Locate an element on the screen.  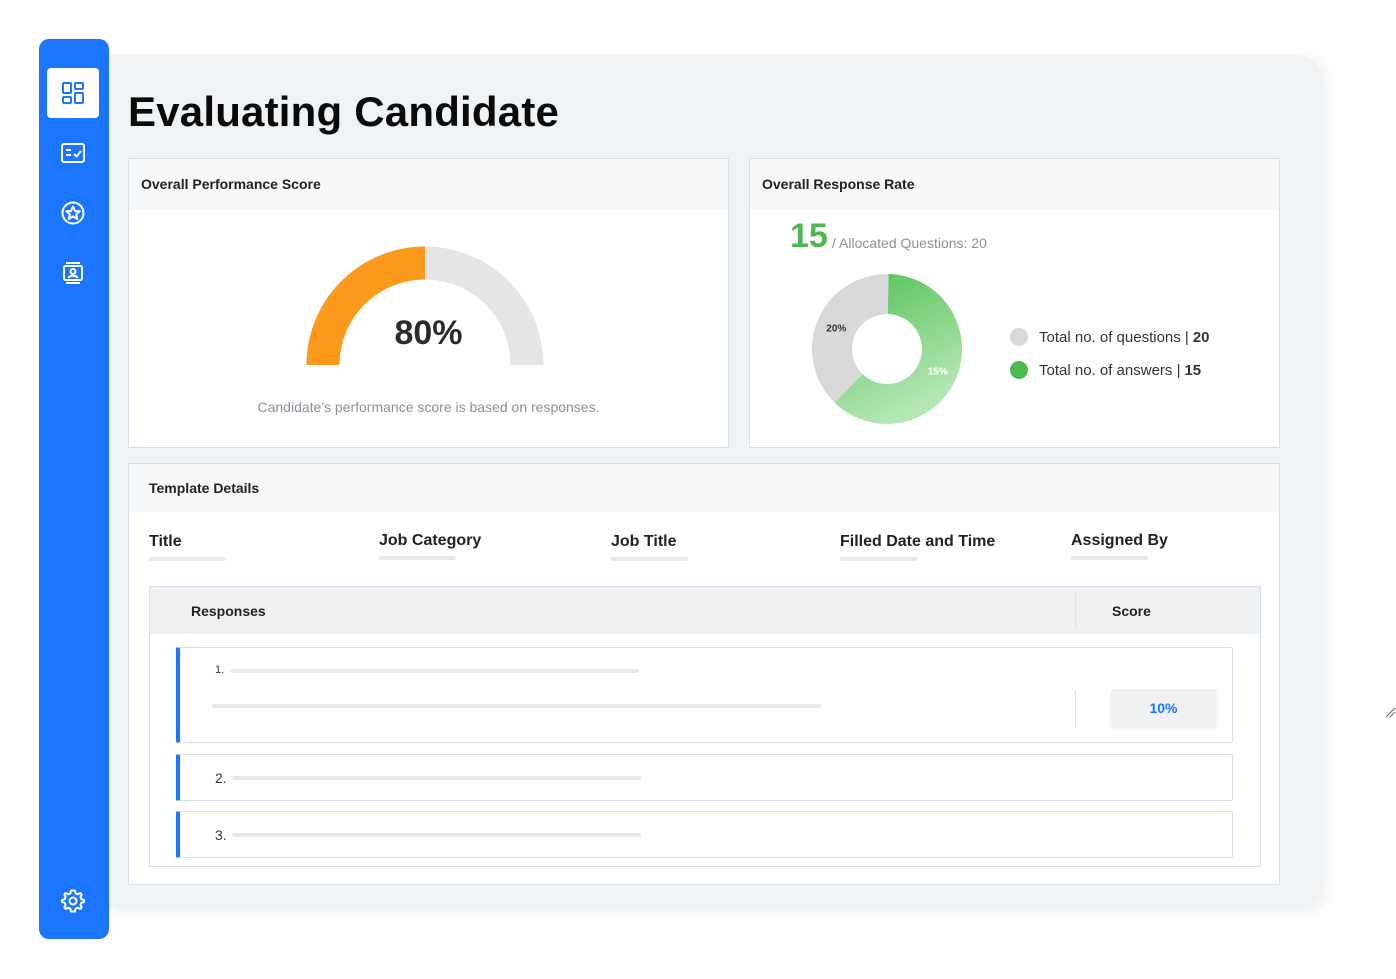
response-score-badge: 10% is located at coordinates (1163, 707).